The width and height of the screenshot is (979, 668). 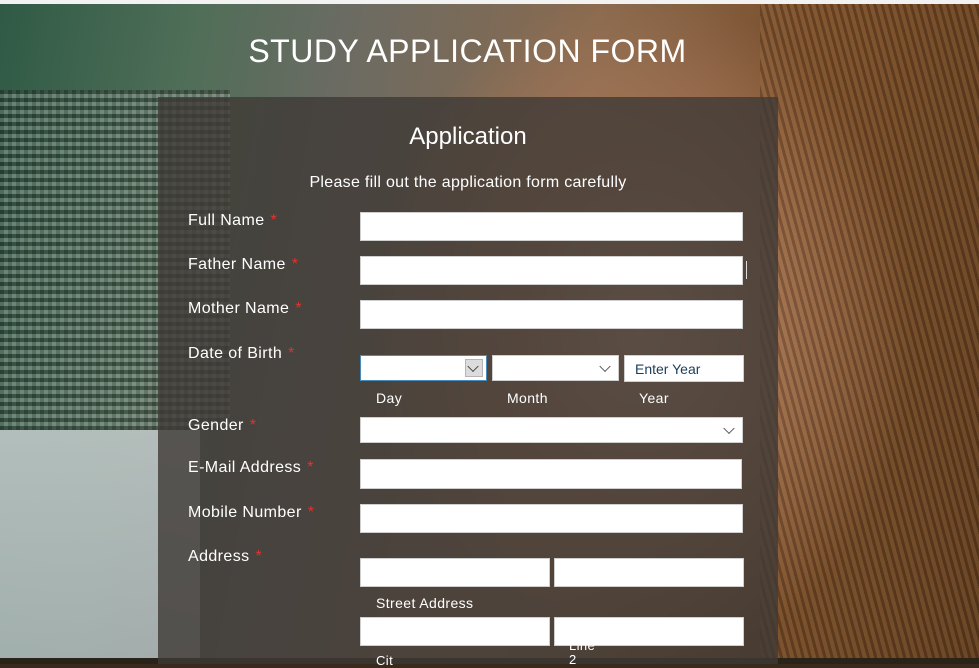 I want to click on city-sublabel: Cit, so click(x=385, y=660).